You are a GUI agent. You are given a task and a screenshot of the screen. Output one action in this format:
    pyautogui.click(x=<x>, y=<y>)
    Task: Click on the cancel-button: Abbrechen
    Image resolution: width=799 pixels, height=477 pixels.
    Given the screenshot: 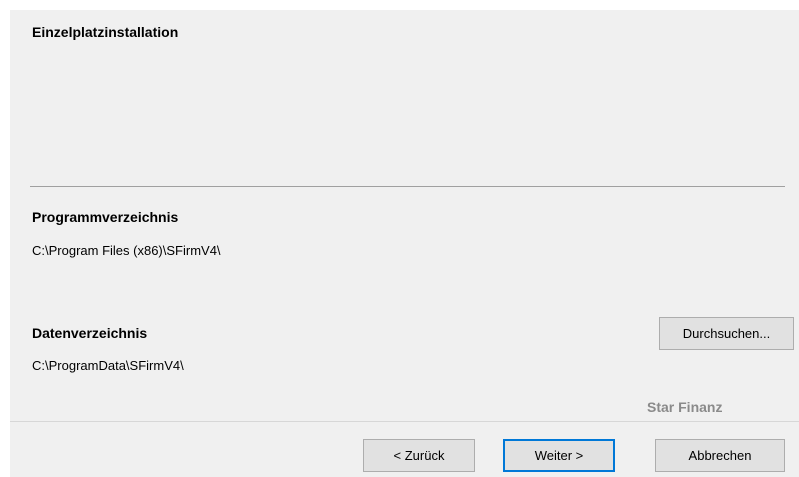 What is the action you would take?
    pyautogui.click(x=720, y=455)
    